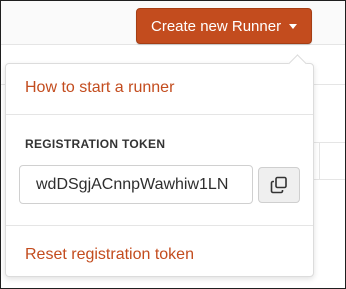  I want to click on create-new-runner-button: Create new Runner, so click(224, 26).